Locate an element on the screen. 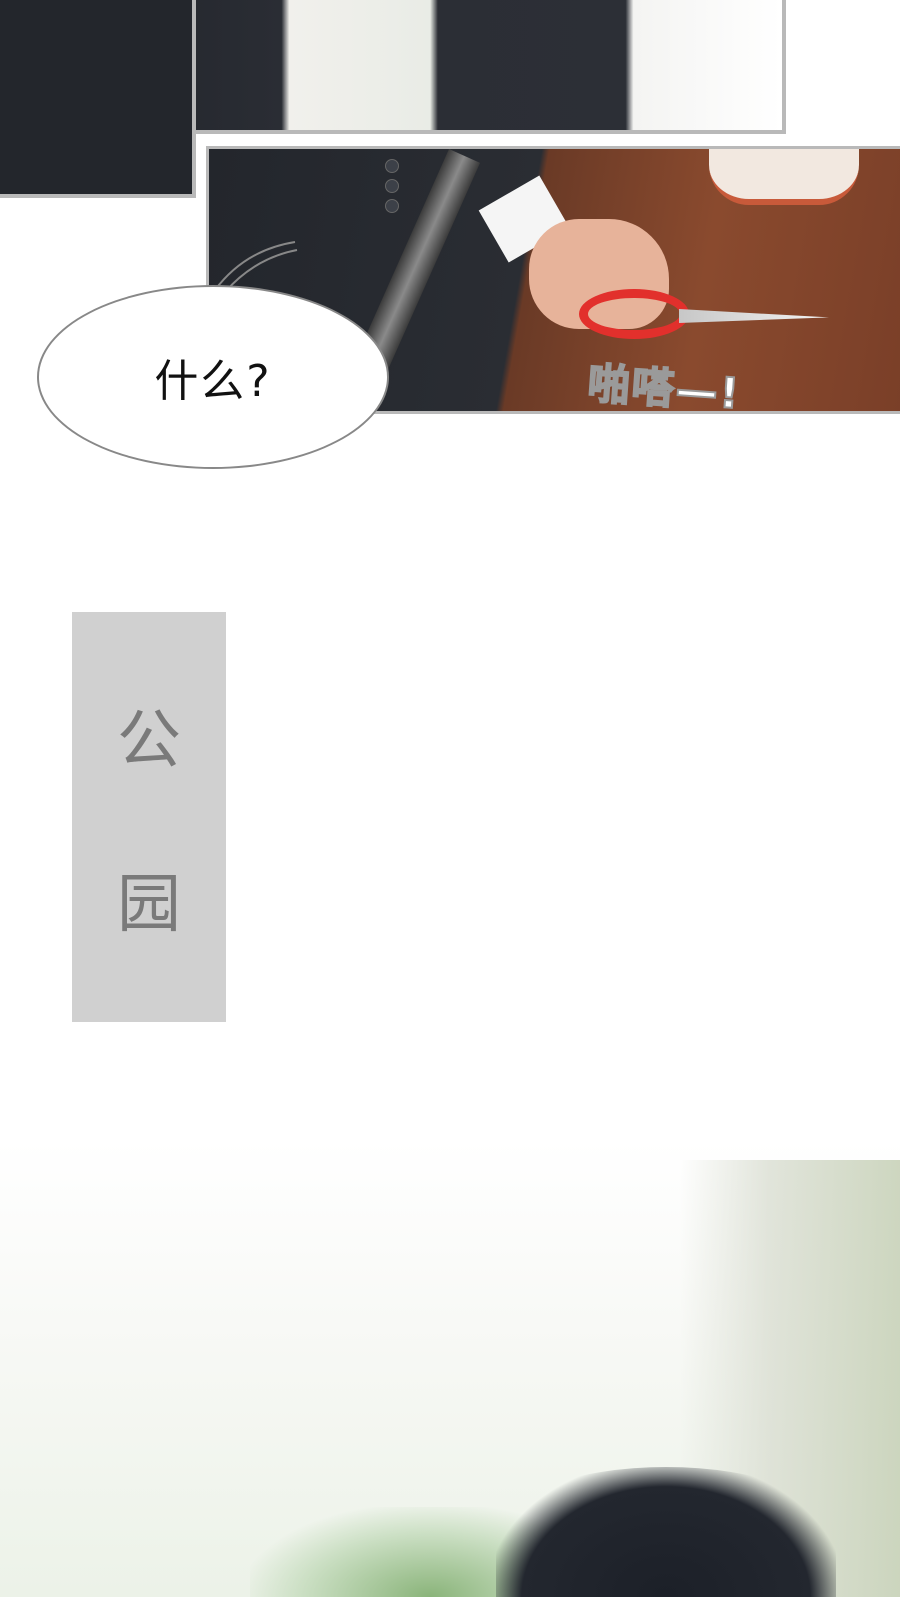  speech-text: 什么? is located at coordinates (213, 381).